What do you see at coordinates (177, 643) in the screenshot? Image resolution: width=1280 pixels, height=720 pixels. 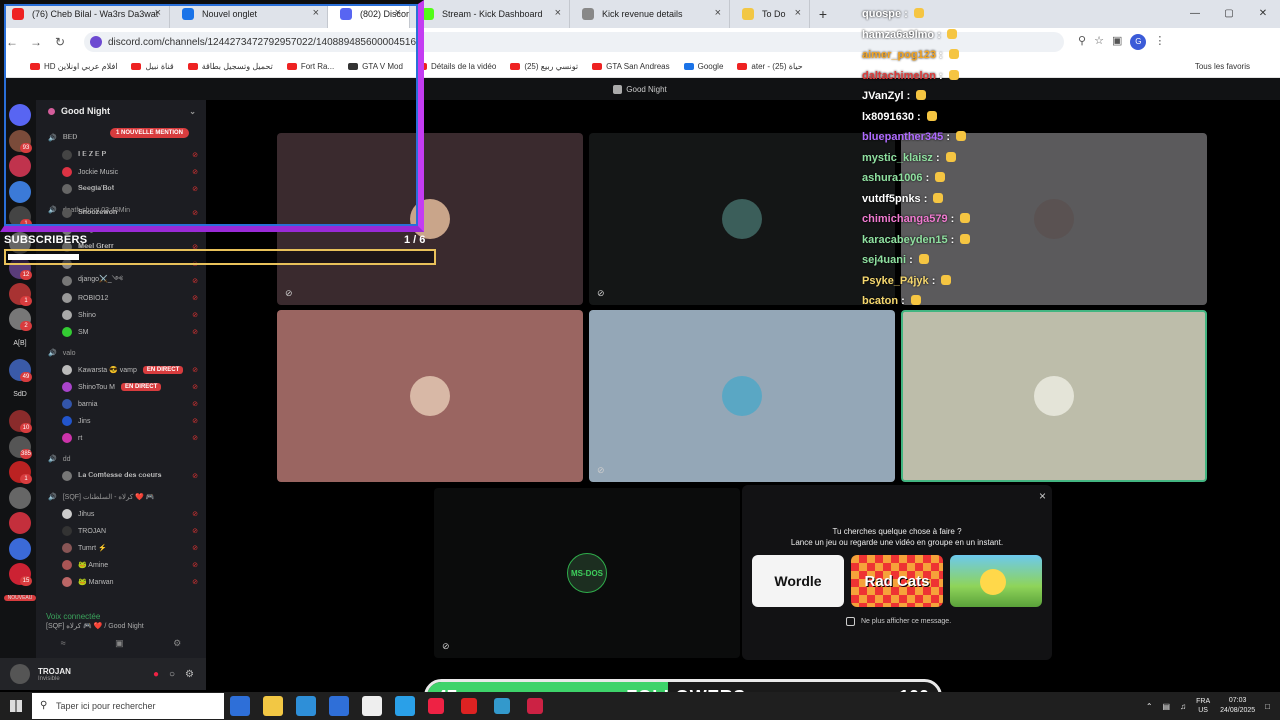 I see `activity-icon: ⚙` at bounding box center [177, 643].